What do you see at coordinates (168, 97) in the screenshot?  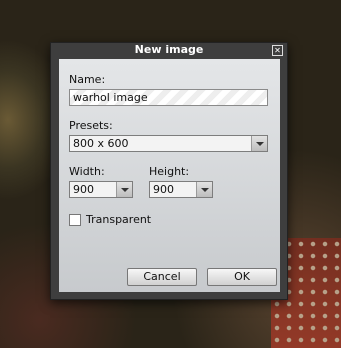 I see `name-input: warhol image` at bounding box center [168, 97].